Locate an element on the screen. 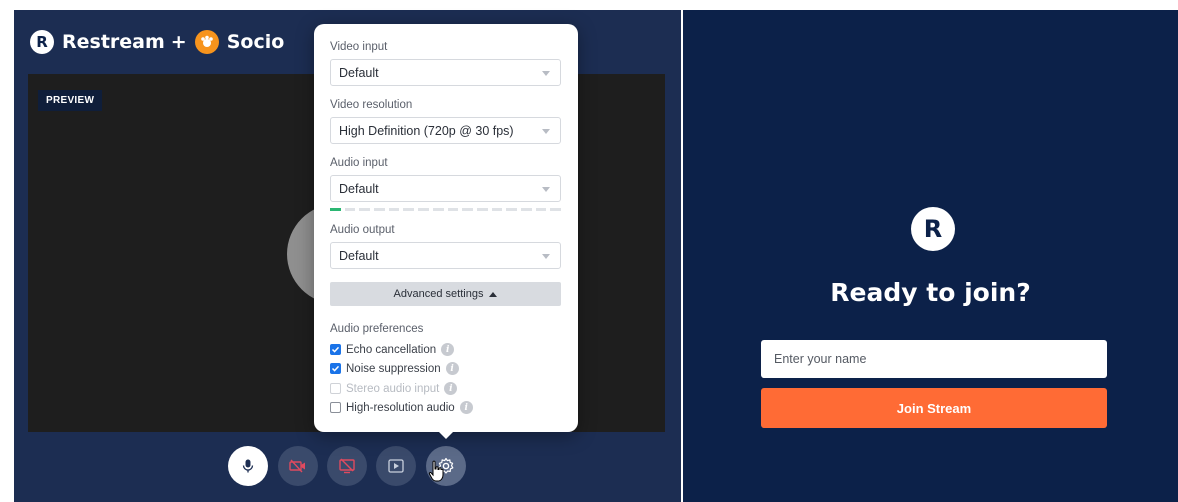  high-resolution-audio-checkbox: High-resolution audio i is located at coordinates (401, 407).